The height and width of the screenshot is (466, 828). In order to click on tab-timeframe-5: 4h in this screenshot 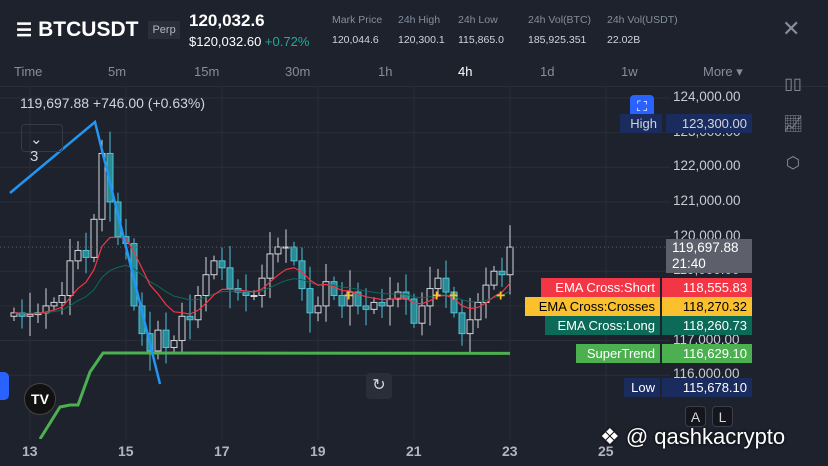, I will do `click(465, 71)`.